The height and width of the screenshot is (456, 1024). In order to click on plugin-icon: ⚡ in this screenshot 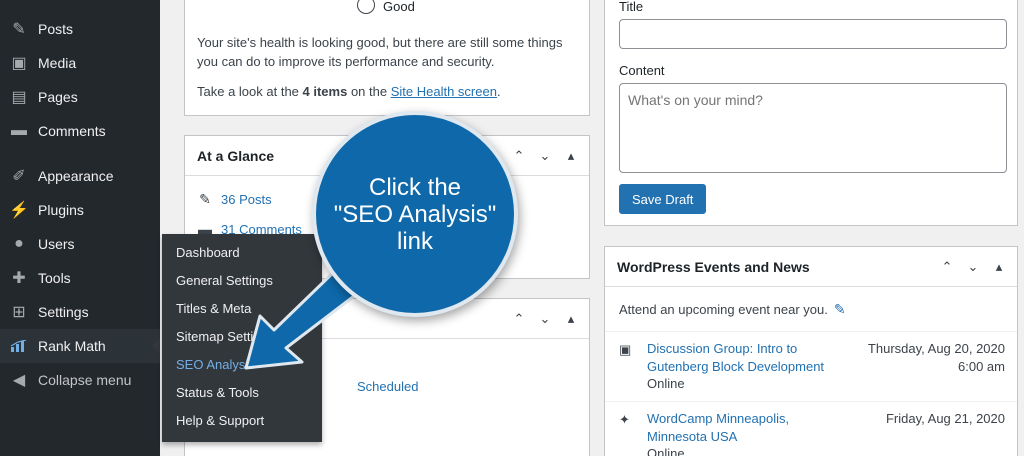, I will do `click(19, 210)`.